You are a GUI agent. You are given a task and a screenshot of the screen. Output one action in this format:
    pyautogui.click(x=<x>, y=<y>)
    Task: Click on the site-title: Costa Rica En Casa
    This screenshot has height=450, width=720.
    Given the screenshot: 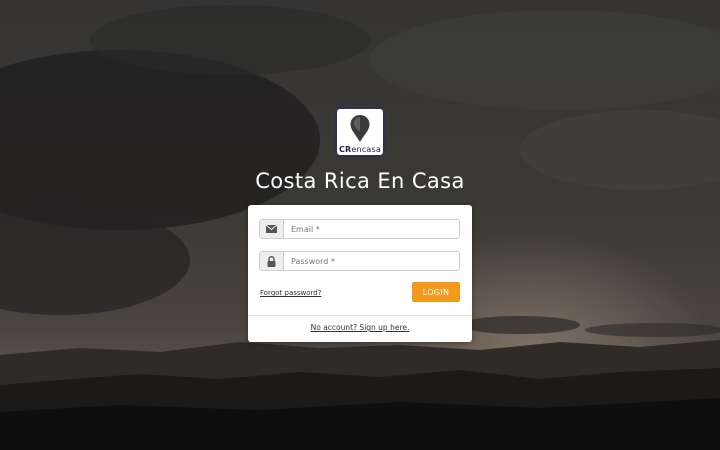 What is the action you would take?
    pyautogui.click(x=360, y=181)
    